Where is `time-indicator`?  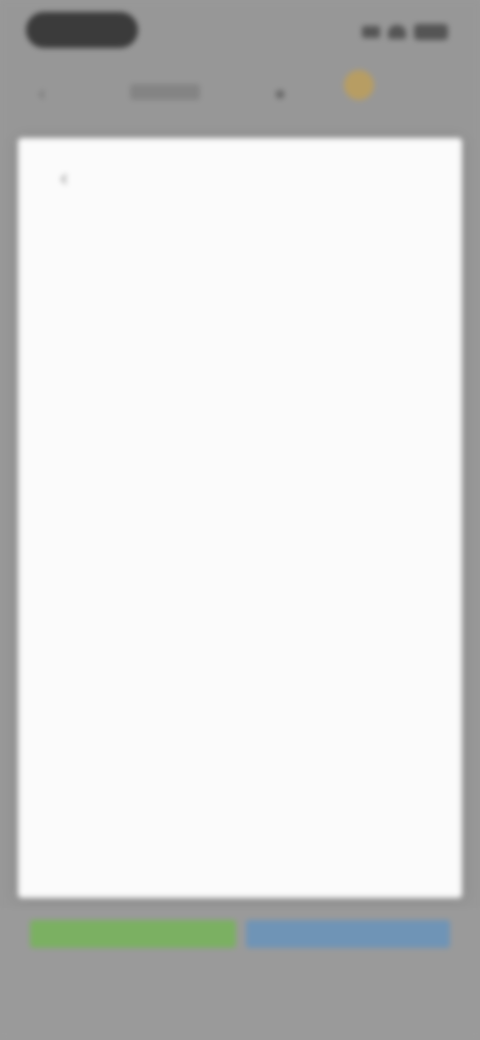
time-indicator is located at coordinates (82, 30).